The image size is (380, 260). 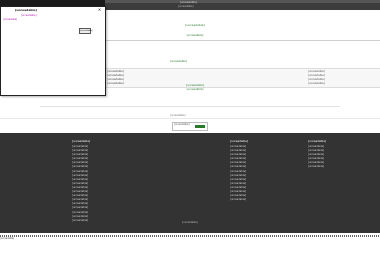 What do you see at coordinates (195, 35) in the screenshot?
I see `page-subline: [unreadable]` at bounding box center [195, 35].